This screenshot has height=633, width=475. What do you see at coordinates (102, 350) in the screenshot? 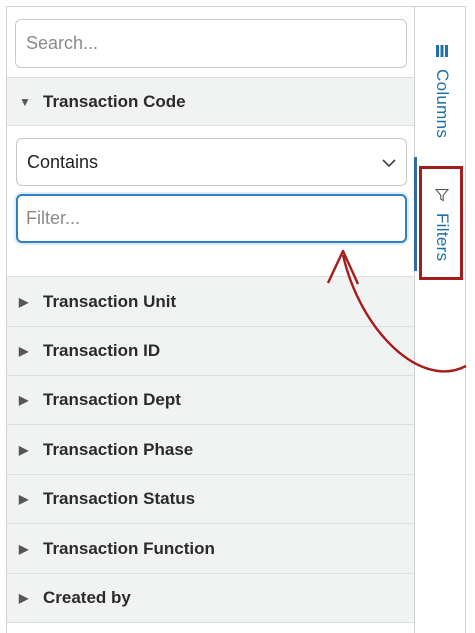
I see `column-label: Transaction ID` at bounding box center [102, 350].